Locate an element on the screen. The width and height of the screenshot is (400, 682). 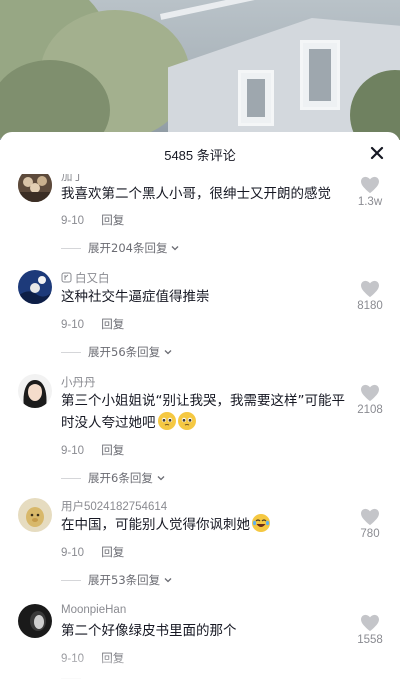
comment-text: 我喜欢第二个黑人小哥，很绅士又开朗的感觉 is located at coordinates (196, 194).